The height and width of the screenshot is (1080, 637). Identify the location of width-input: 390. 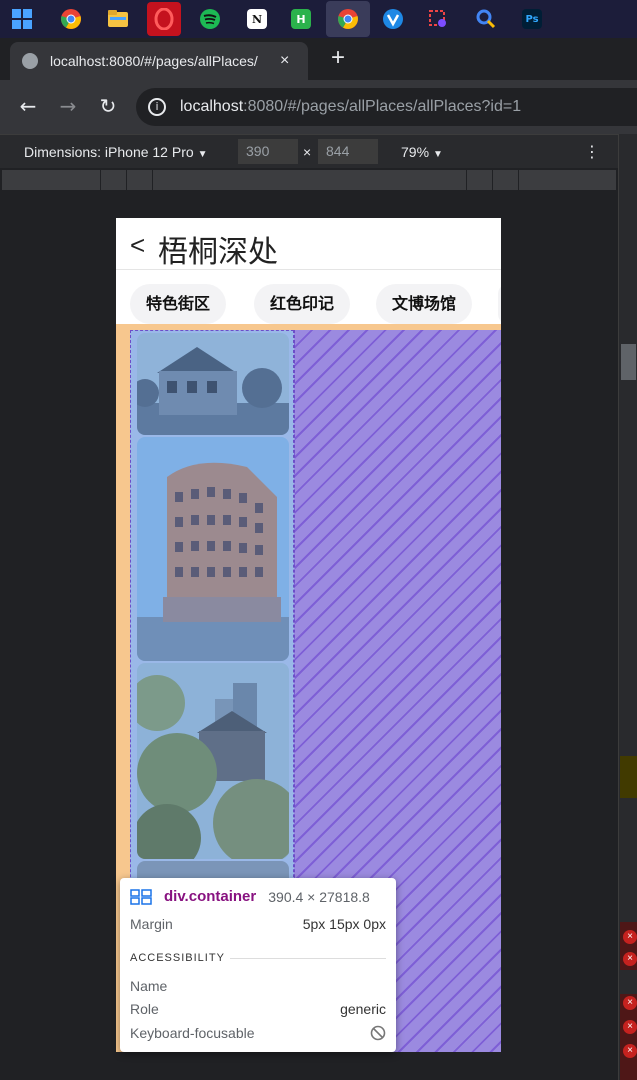
(268, 151).